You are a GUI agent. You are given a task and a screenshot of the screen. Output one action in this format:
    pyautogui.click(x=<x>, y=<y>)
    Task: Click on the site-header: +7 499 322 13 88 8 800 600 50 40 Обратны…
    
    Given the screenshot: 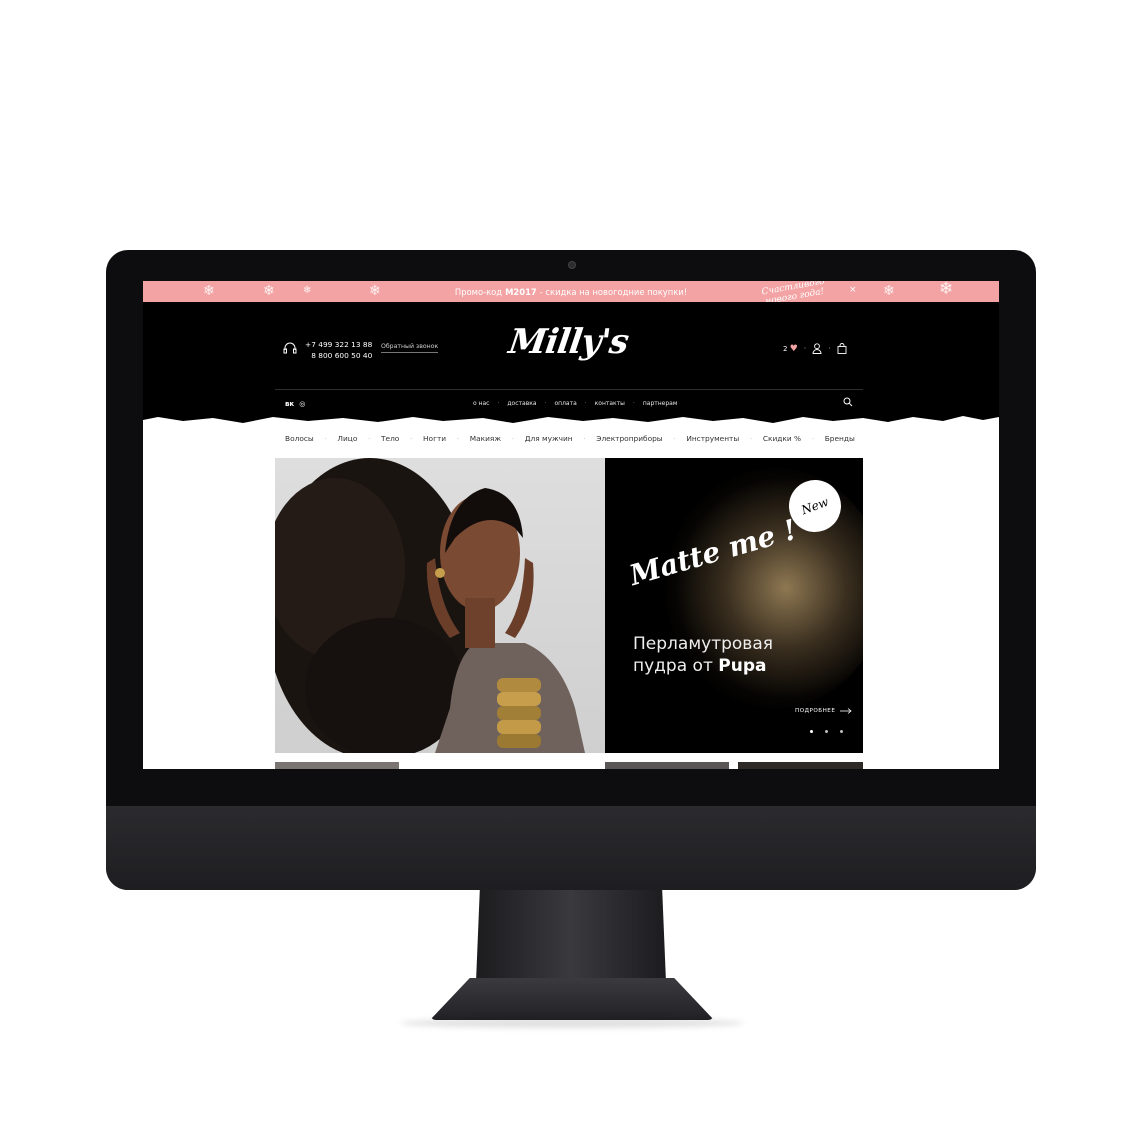 What is the action you would take?
    pyautogui.click(x=571, y=357)
    